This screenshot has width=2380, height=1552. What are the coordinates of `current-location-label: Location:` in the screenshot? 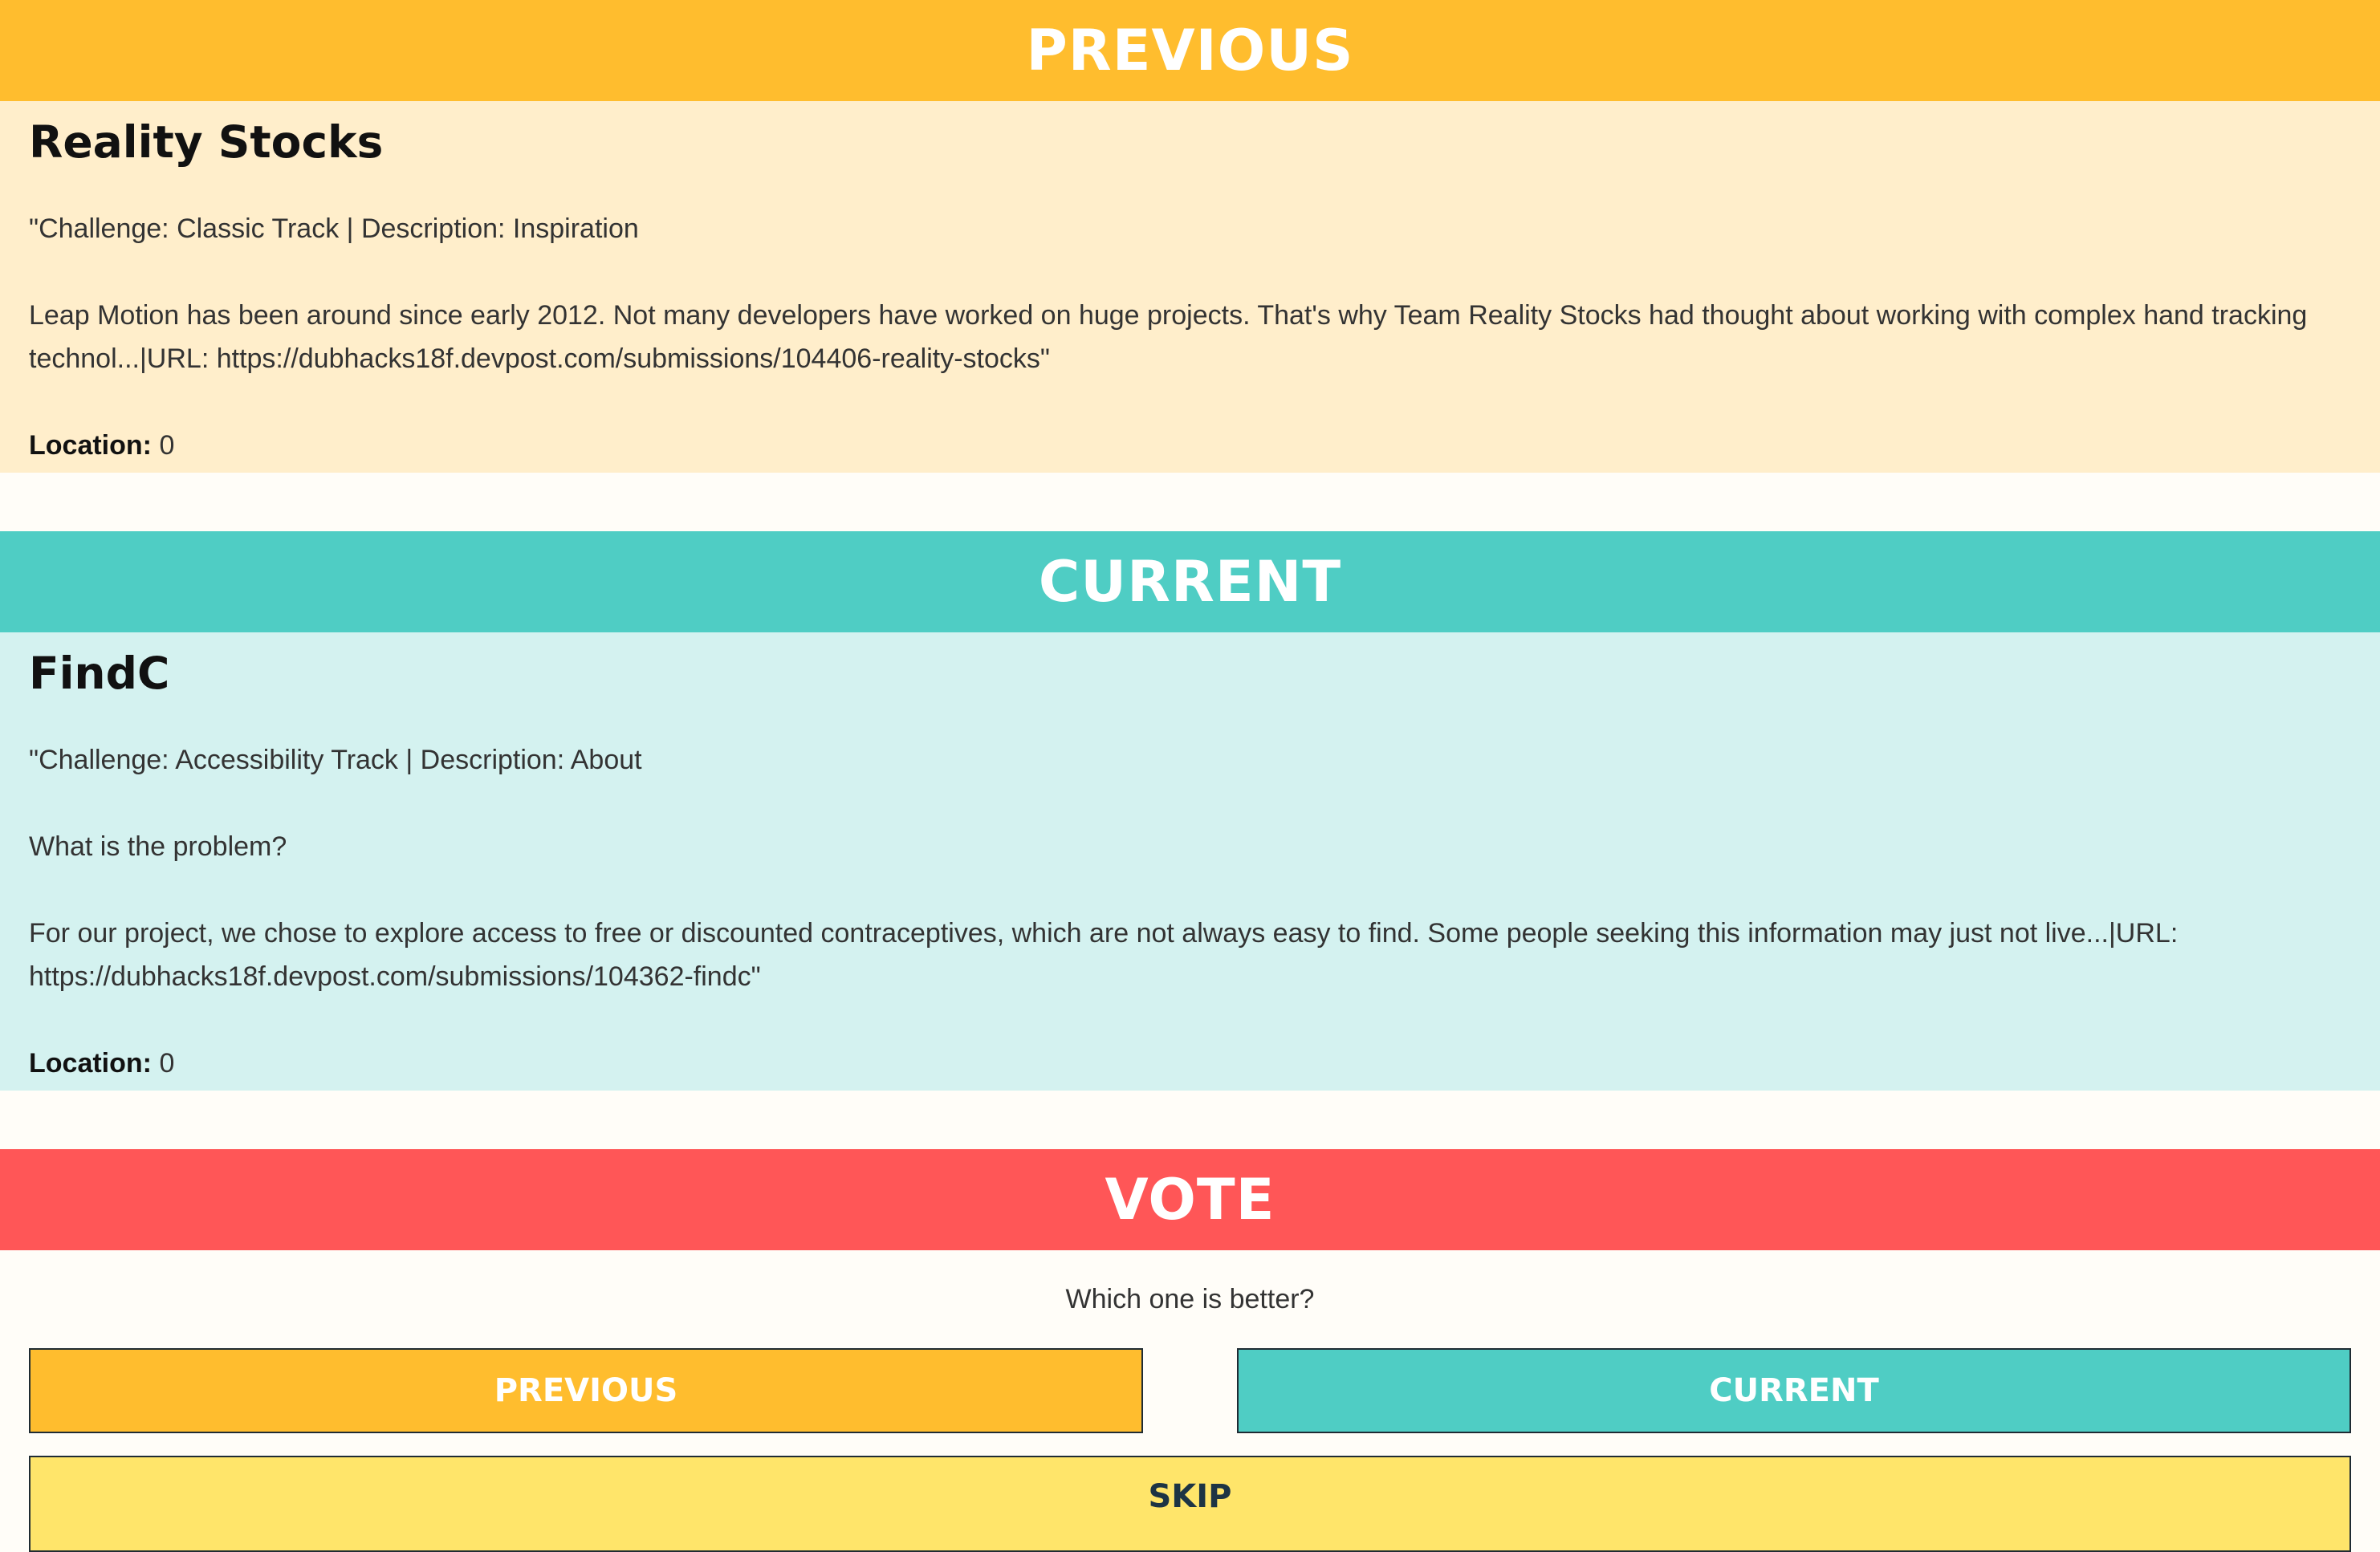 It's located at (90, 1063).